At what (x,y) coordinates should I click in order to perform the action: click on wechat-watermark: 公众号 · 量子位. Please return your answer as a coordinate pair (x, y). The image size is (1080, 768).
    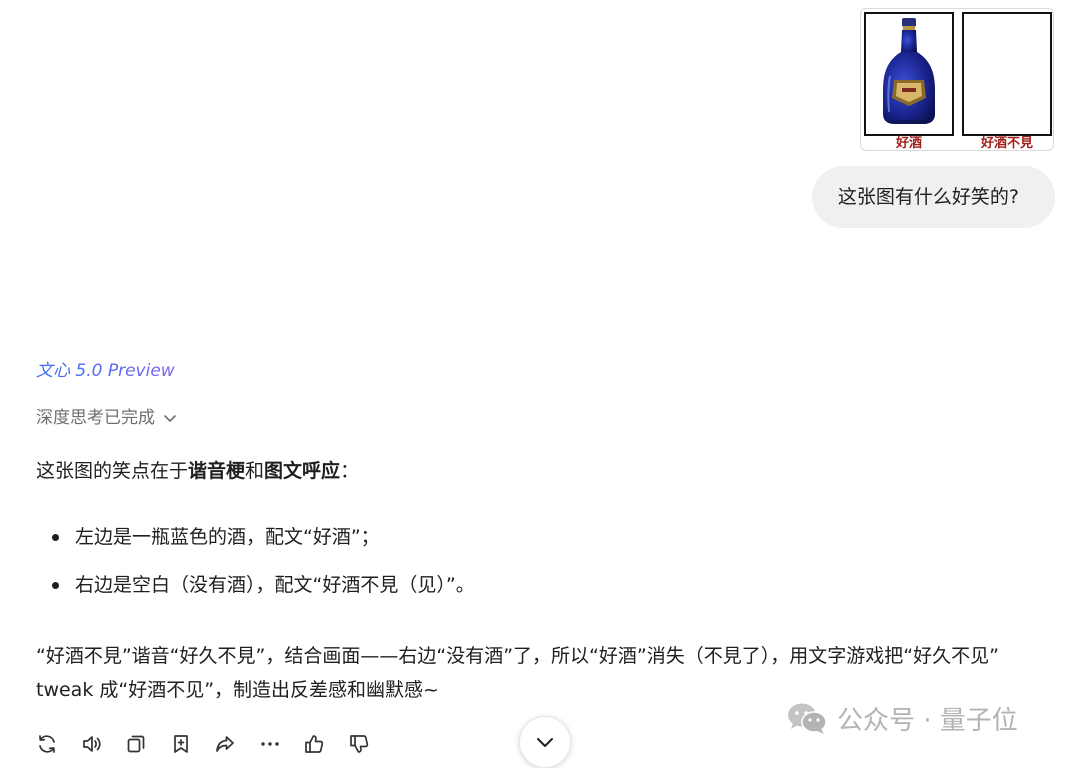
    Looking at the image, I should click on (902, 718).